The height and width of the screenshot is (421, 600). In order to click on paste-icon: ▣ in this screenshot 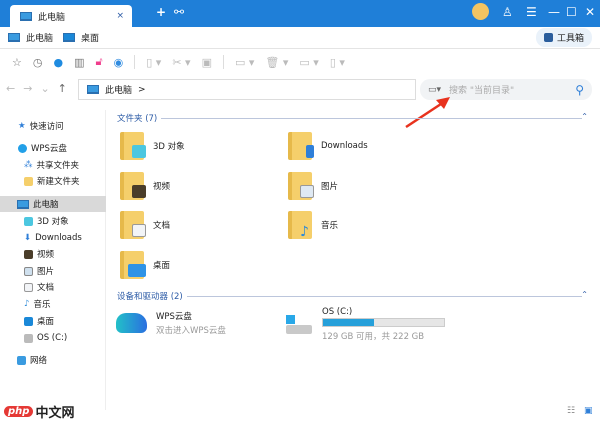, I will do `click(207, 62)`.